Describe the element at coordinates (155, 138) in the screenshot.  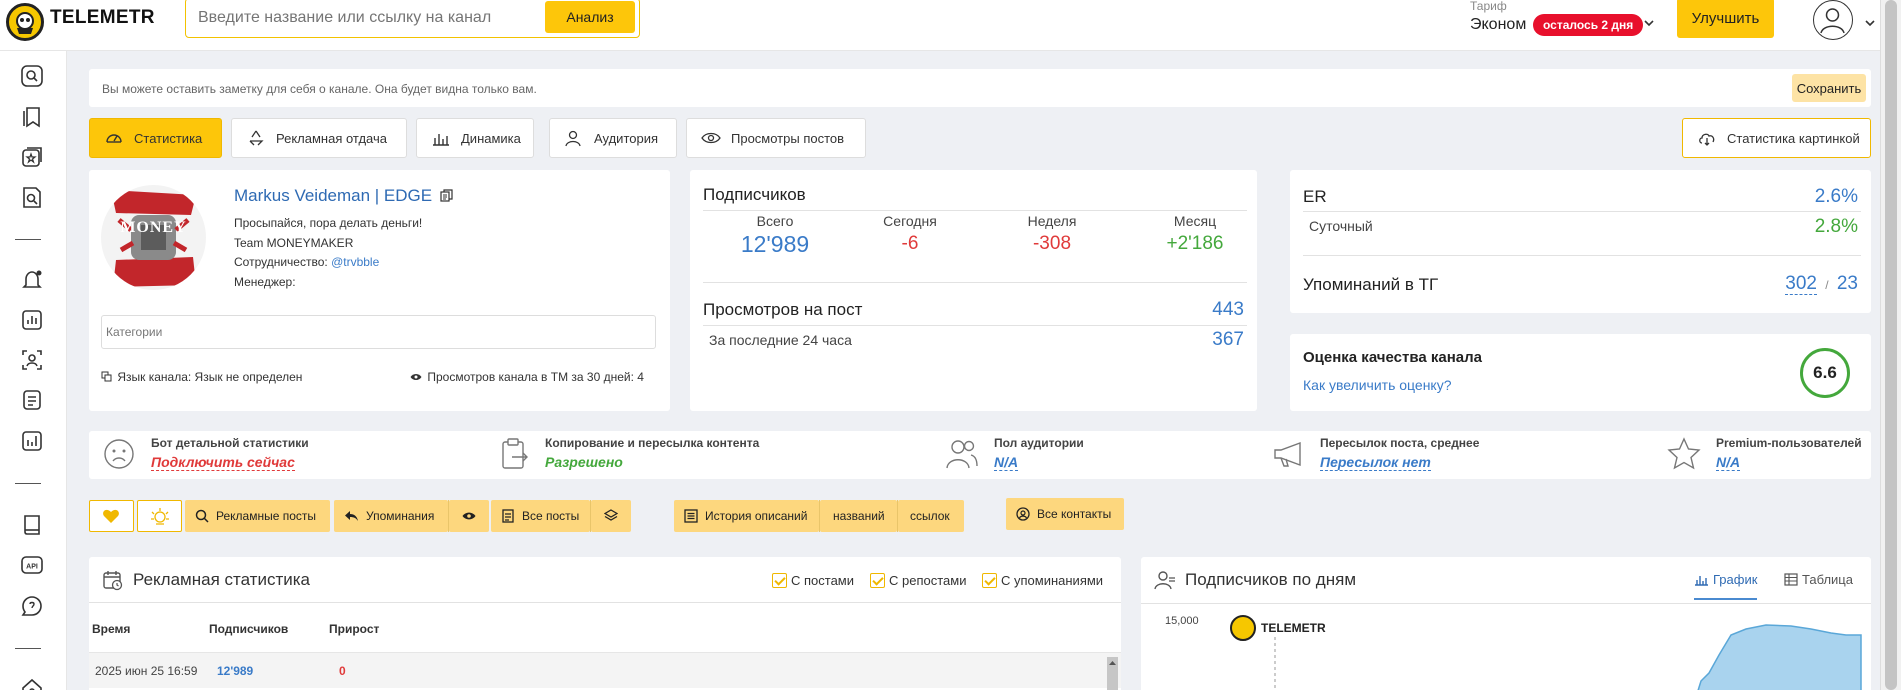
I see `tab-statistics: Статистика` at that location.